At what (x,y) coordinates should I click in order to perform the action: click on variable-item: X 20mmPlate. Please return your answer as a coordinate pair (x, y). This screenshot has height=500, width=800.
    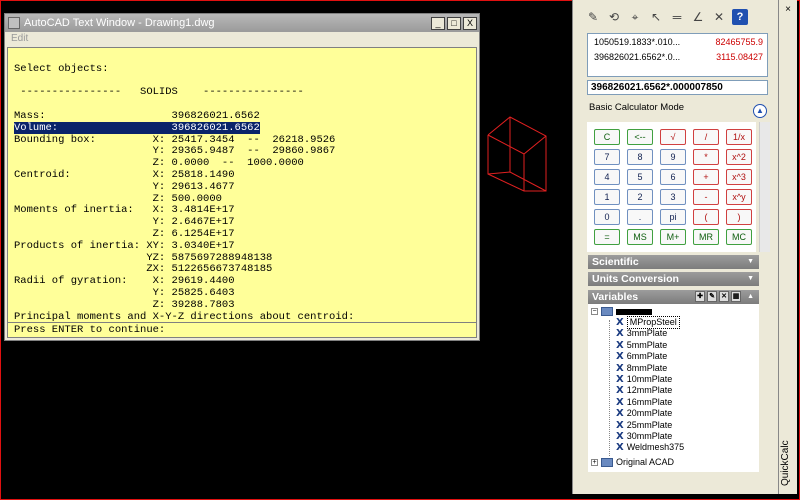
    Looking at the image, I should click on (644, 413).